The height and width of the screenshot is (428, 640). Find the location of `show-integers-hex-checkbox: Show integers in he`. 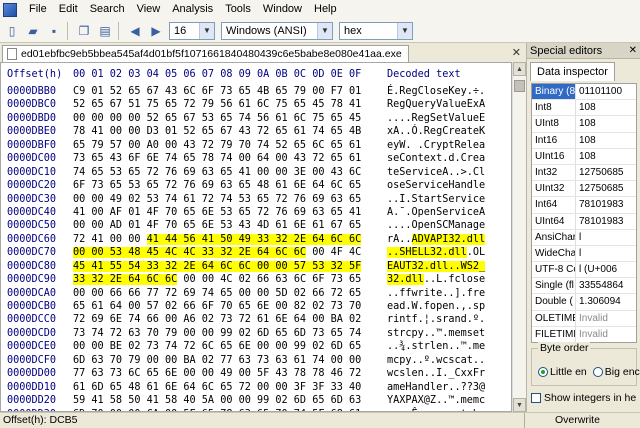

show-integers-hex-checkbox: Show integers in he is located at coordinates (583, 398).